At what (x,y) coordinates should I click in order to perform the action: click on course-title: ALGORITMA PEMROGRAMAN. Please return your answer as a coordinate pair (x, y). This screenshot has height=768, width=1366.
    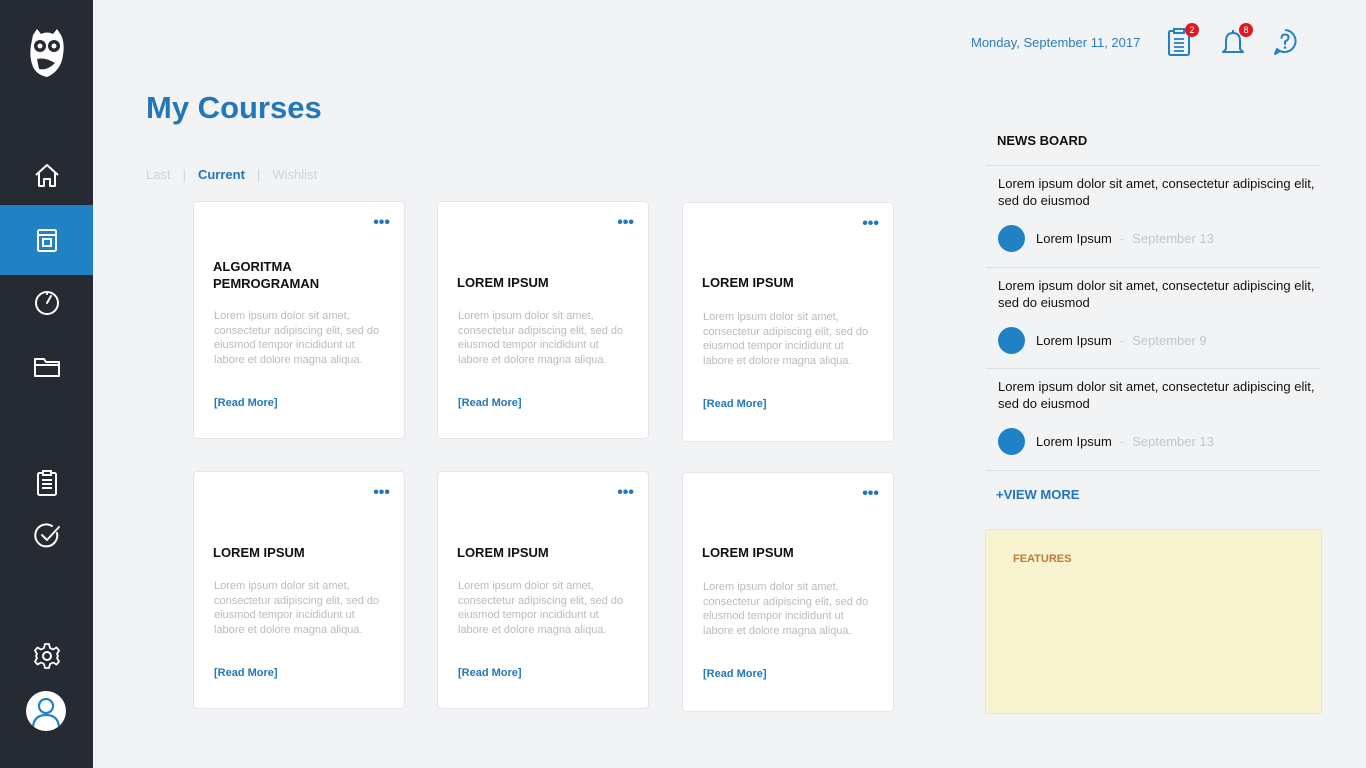
    Looking at the image, I should click on (266, 275).